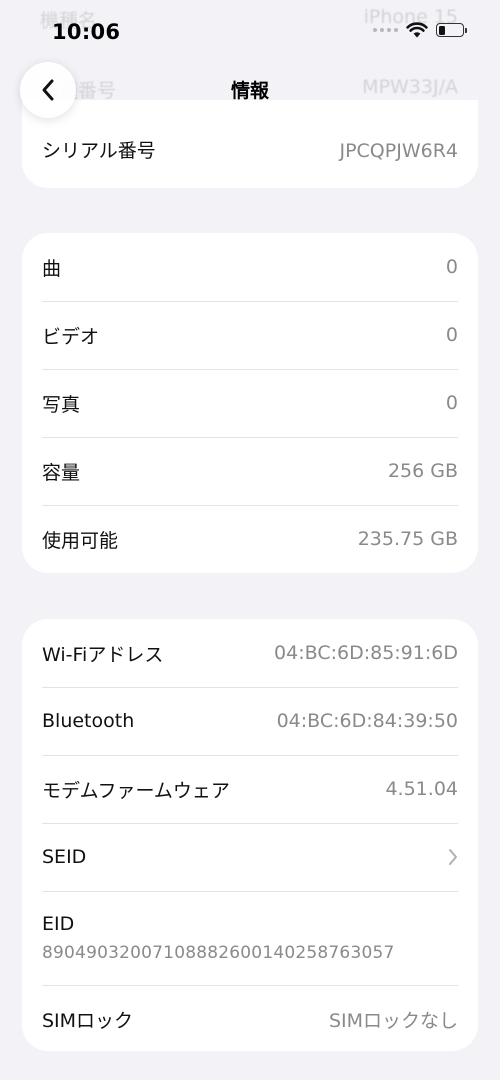  I want to click on row-label: Bluetooth, so click(88, 721).